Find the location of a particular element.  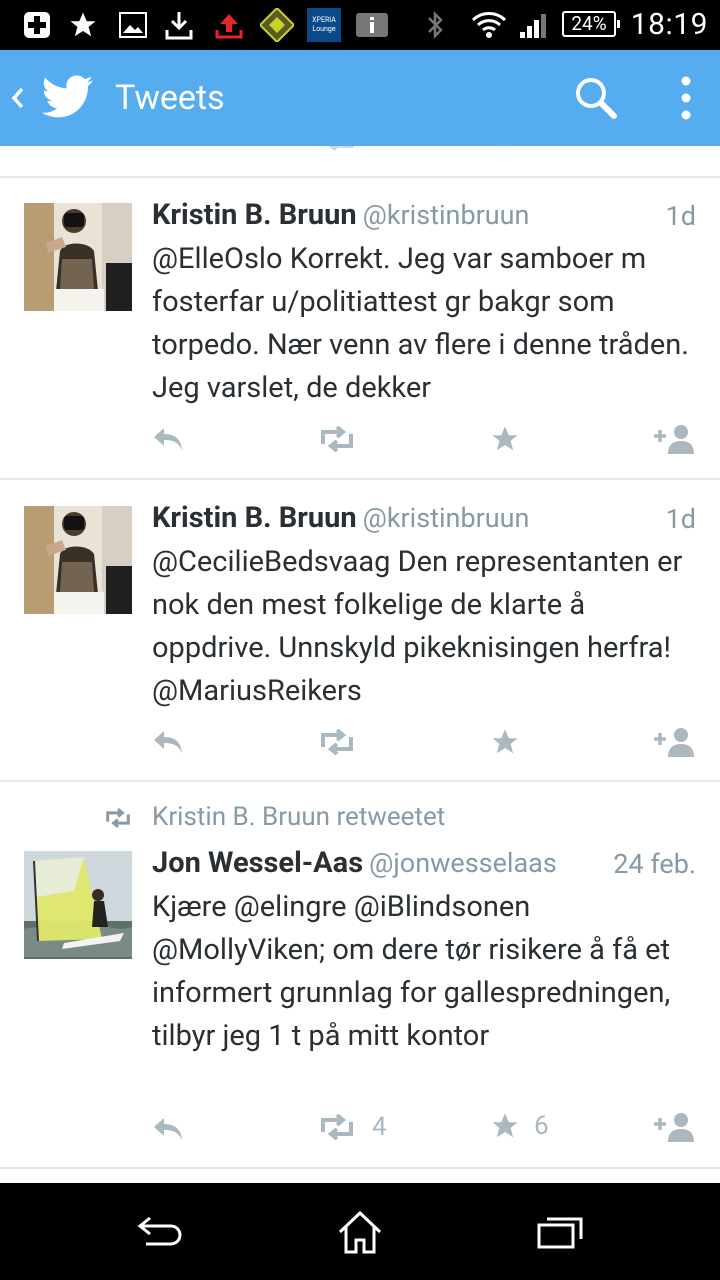

search-icon is located at coordinates (596, 98).